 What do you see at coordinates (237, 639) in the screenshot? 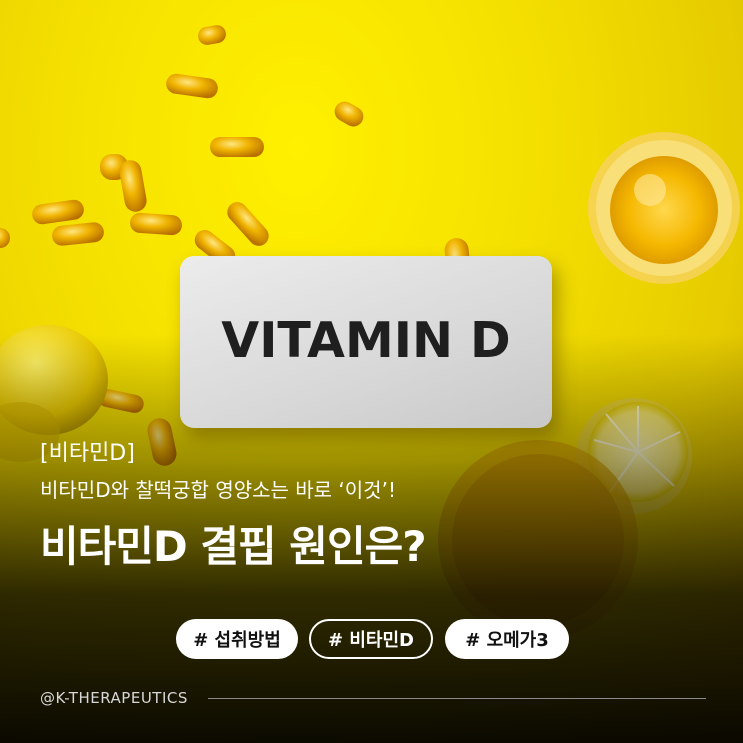
I see `tag-intake-method: # 섭취방법` at bounding box center [237, 639].